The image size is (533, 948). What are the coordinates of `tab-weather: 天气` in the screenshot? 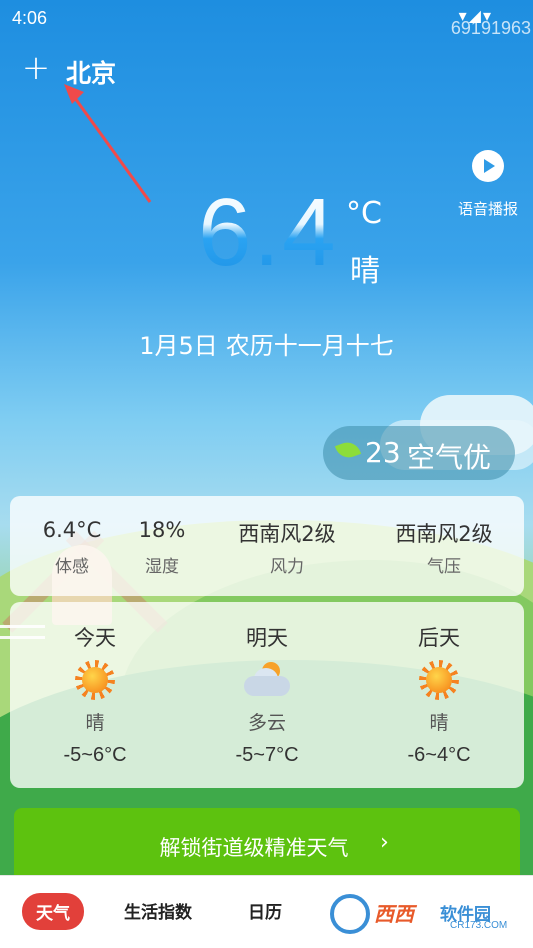 It's located at (53, 911).